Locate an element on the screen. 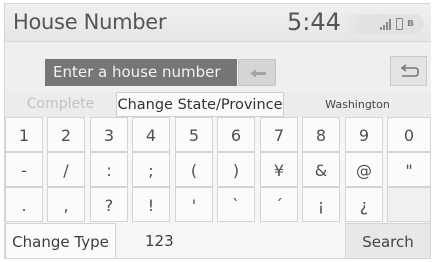 Image resolution: width=434 pixels, height=262 pixels. key: / is located at coordinates (66, 169).